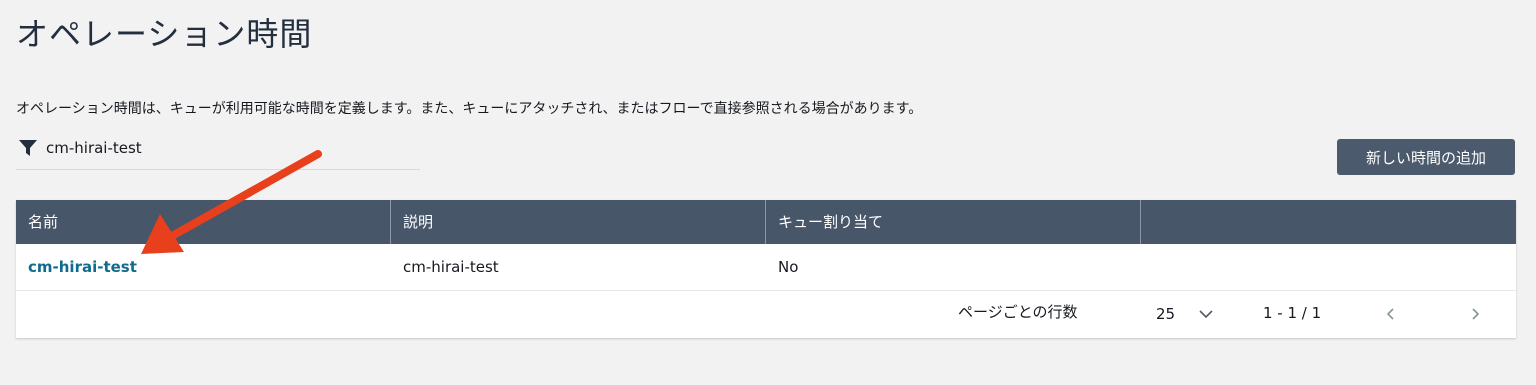 The image size is (1536, 385). Describe the element at coordinates (28, 148) in the screenshot. I see `filter-icon` at that location.